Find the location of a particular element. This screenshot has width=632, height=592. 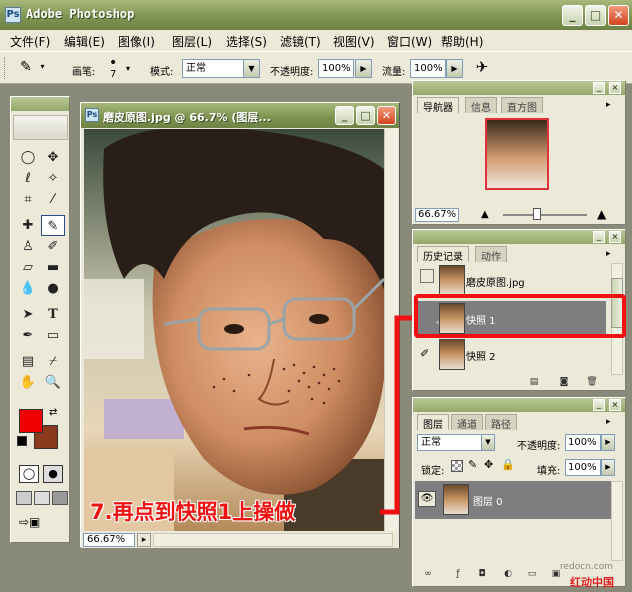

lock-label: 锁定: is located at coordinates (433, 471).